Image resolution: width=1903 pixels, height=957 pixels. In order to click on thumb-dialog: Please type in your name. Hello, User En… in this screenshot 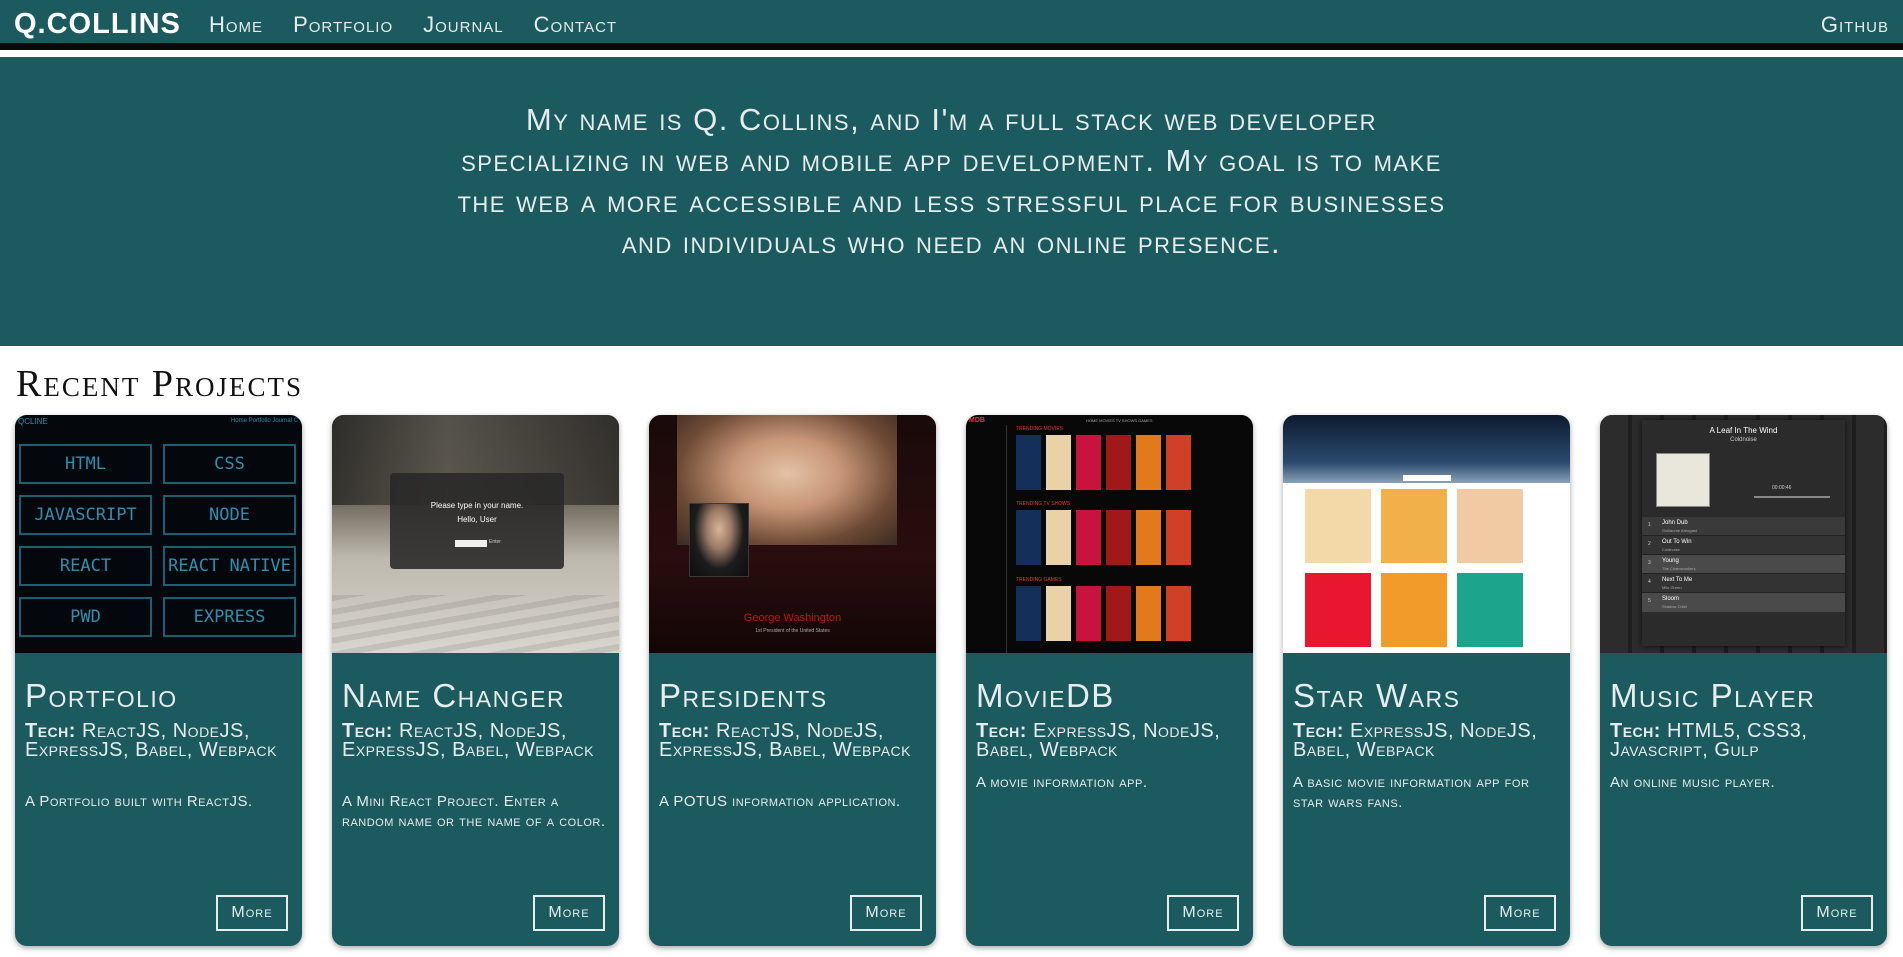, I will do `click(477, 521)`.